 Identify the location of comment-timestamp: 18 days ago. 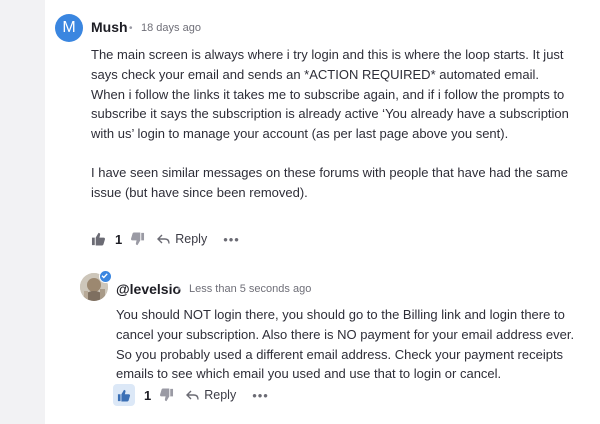
(171, 28).